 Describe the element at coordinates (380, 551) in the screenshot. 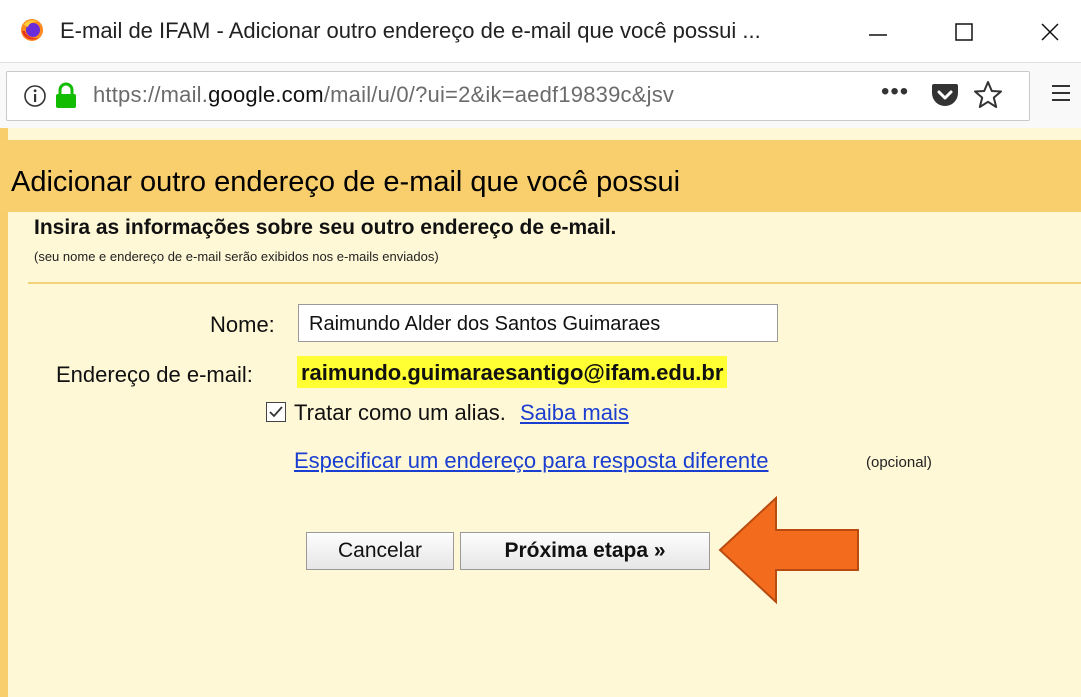

I see `cancel-button: Cancelar` at that location.